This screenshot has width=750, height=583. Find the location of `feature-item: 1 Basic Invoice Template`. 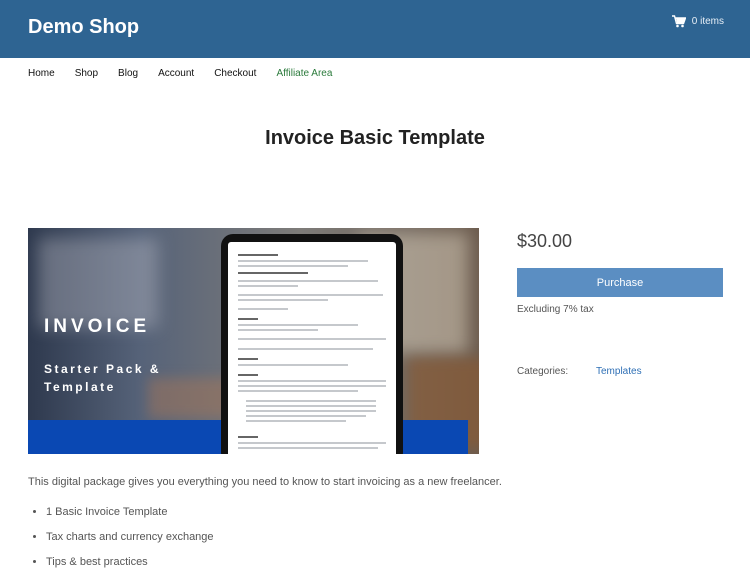

feature-item: 1 Basic Invoice Template is located at coordinates (130, 512).